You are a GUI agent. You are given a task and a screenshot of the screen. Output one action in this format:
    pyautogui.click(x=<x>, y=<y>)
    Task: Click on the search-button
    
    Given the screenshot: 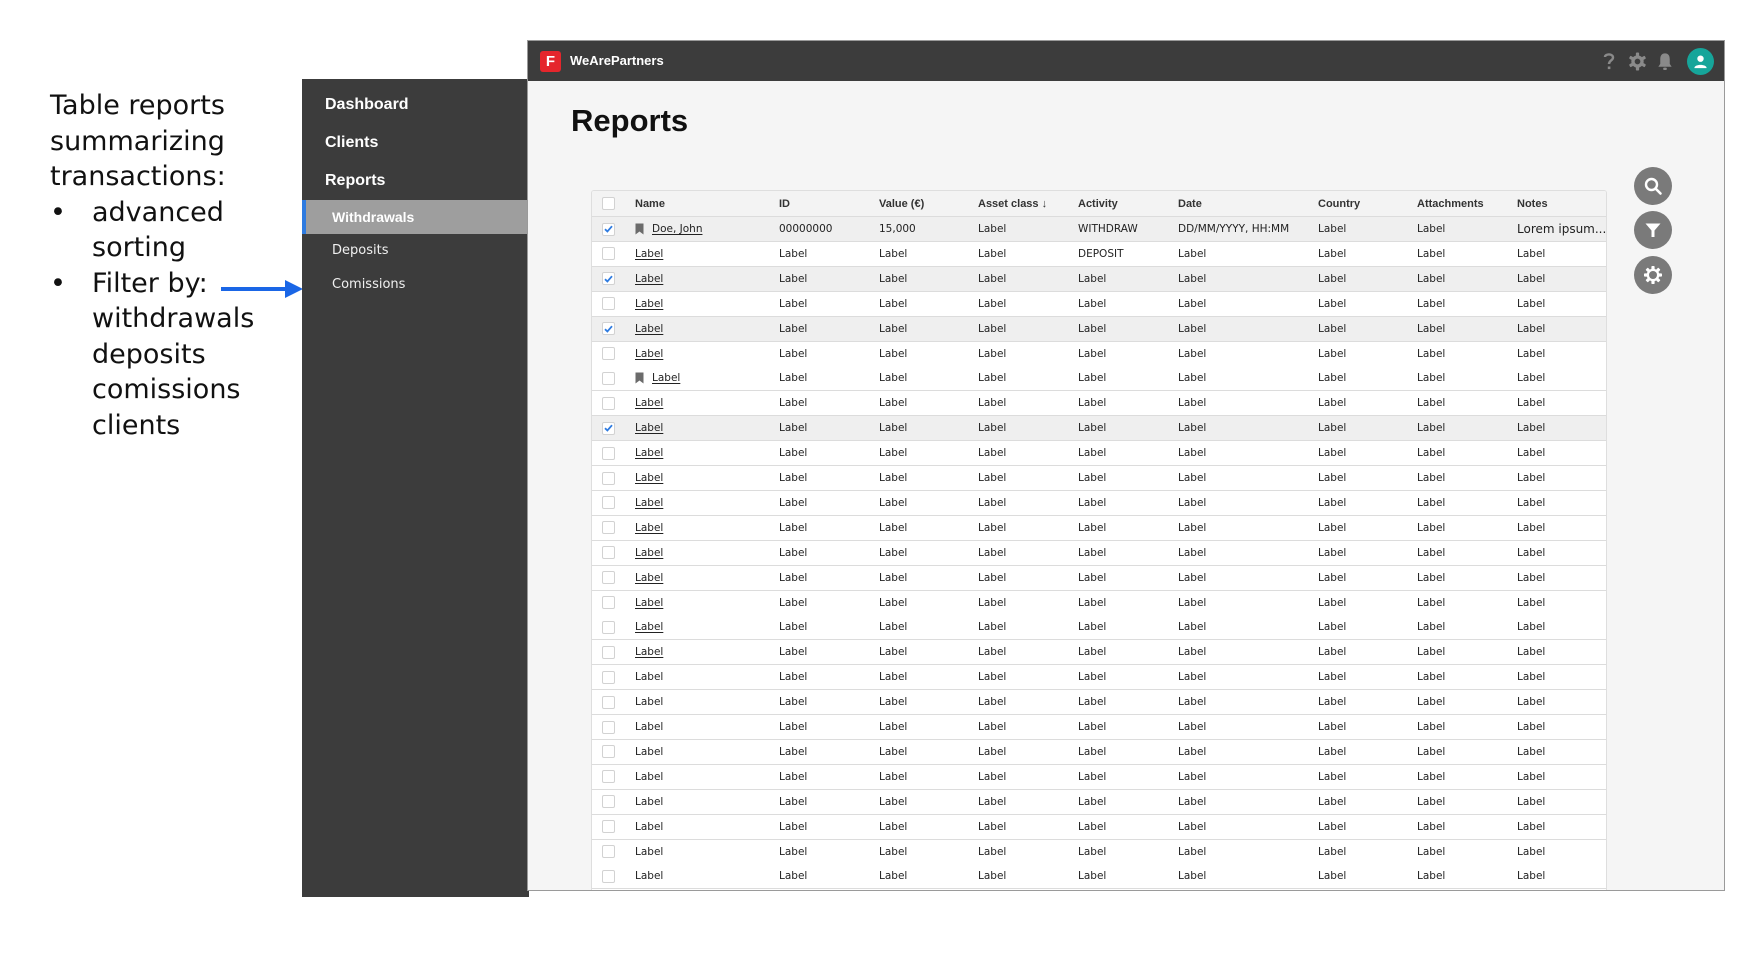 What is the action you would take?
    pyautogui.click(x=1653, y=186)
    